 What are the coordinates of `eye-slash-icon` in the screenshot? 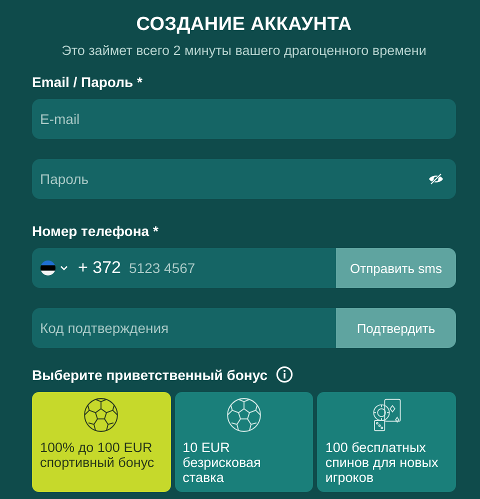 It's located at (436, 179).